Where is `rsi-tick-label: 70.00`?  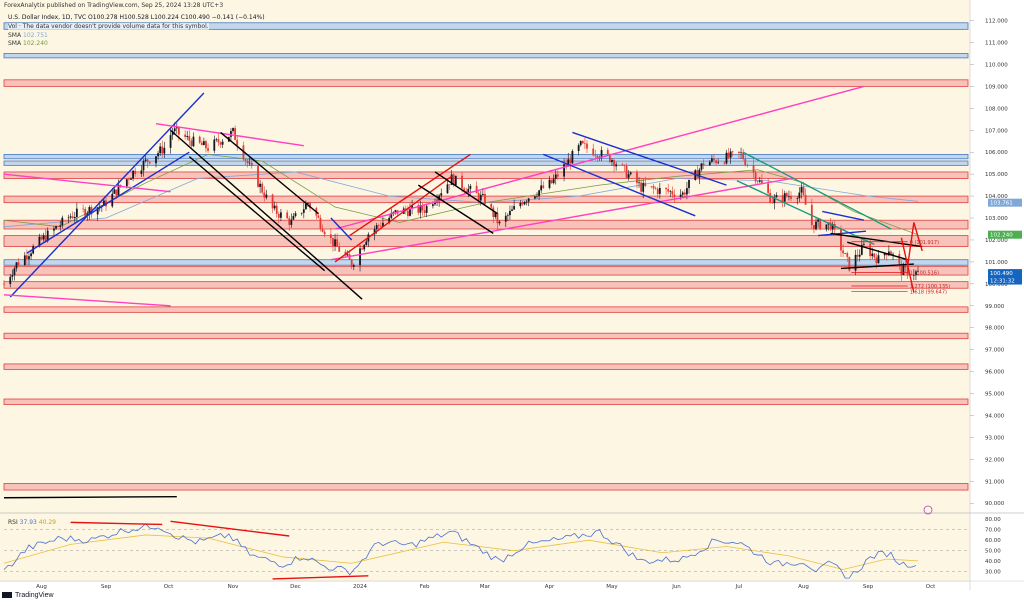 rsi-tick-label: 70.00 is located at coordinates (993, 531).